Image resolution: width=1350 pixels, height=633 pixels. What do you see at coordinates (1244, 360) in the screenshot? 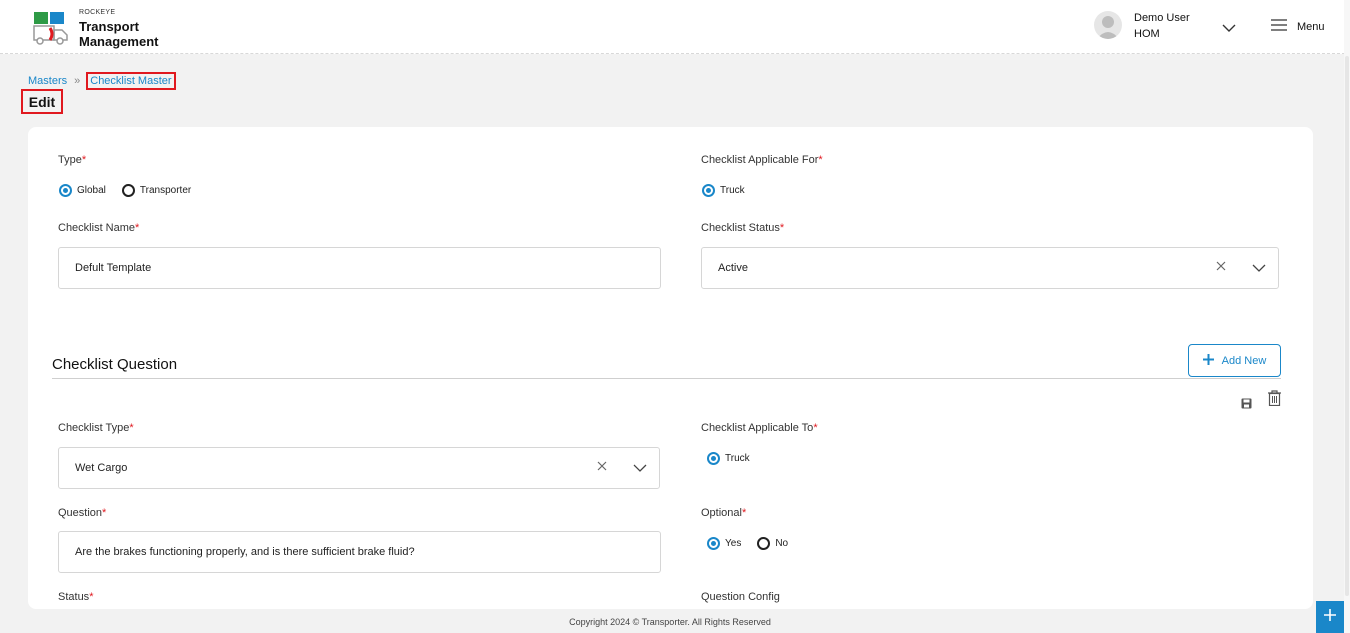
I see `add-new-label: Add New` at bounding box center [1244, 360].